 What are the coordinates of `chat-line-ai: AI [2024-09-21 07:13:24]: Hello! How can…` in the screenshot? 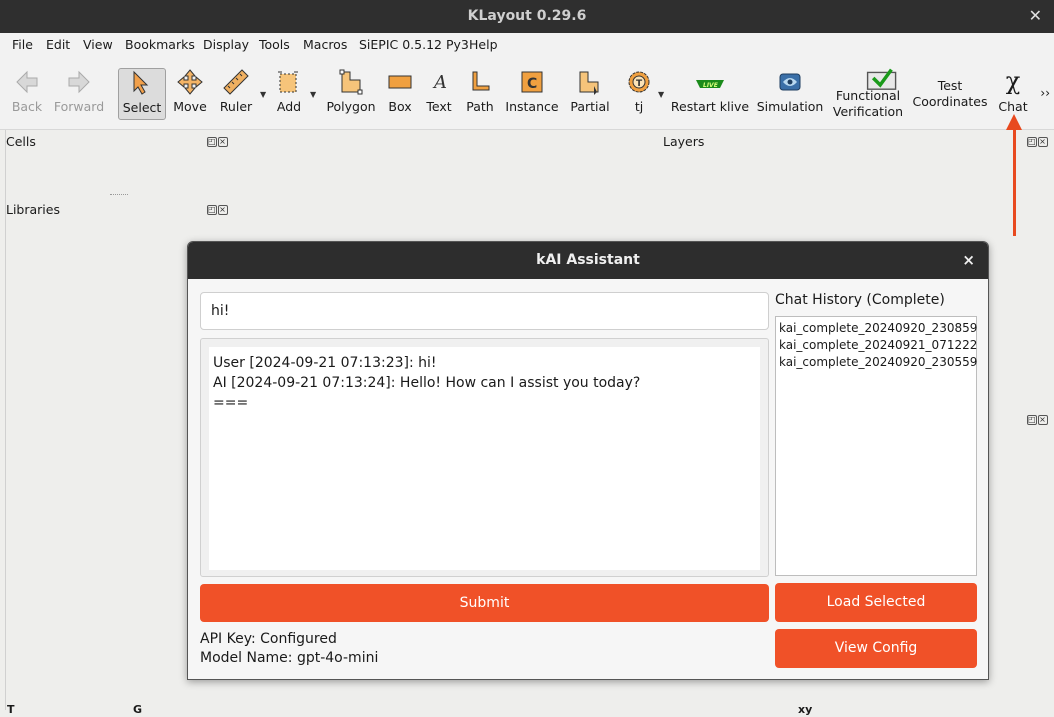 It's located at (427, 383).